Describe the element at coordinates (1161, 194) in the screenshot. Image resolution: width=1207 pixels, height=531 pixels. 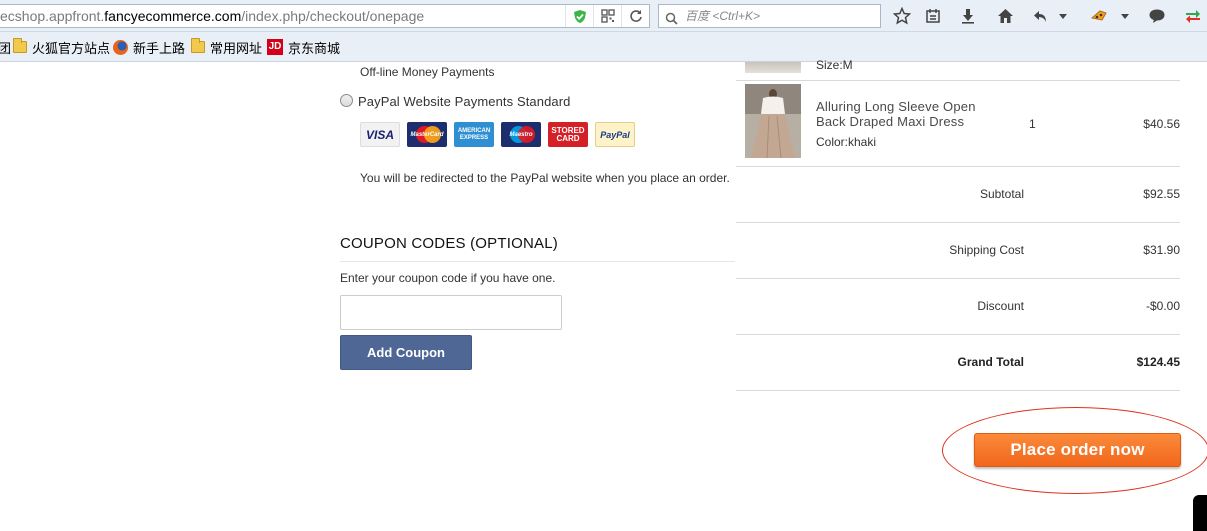
I see `subtotal-value: $92.55` at that location.